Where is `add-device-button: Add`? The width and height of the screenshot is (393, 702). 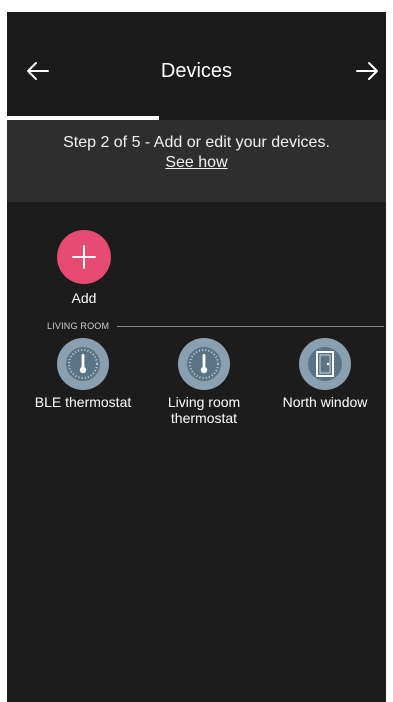
add-device-button: Add is located at coordinates (84, 268).